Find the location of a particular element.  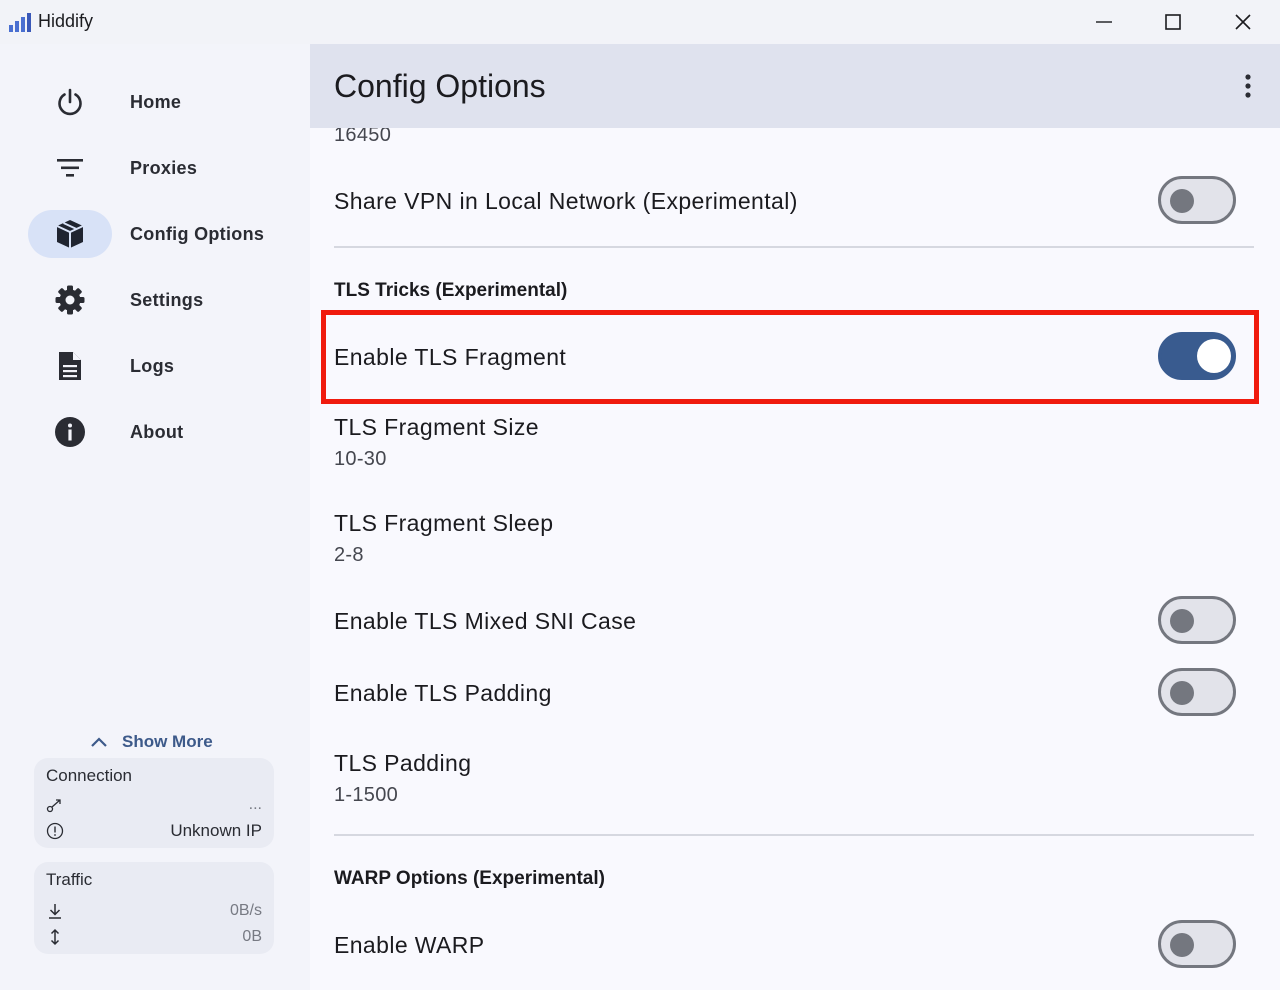

nav-about: About is located at coordinates (159, 432).